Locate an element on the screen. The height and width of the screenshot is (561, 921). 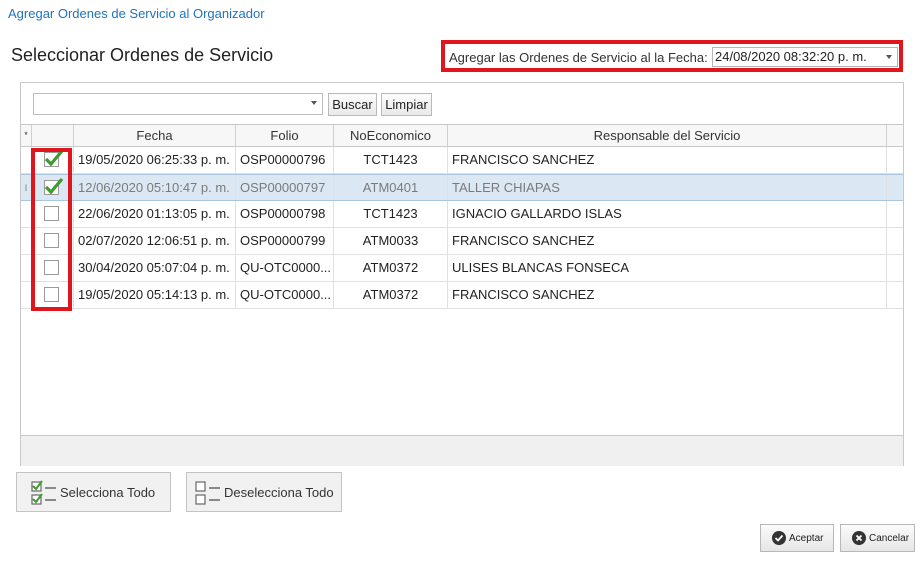
column-header-responsable: Responsable del Servicio is located at coordinates (667, 136).